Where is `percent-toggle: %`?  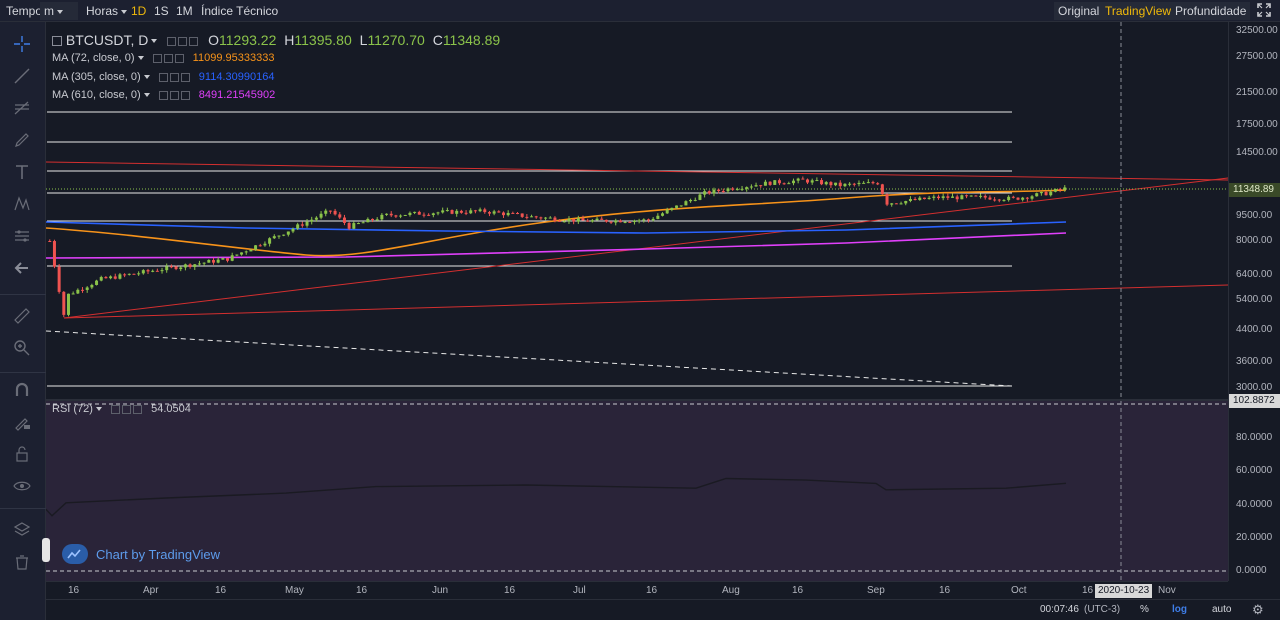
percent-toggle: % is located at coordinates (1144, 609).